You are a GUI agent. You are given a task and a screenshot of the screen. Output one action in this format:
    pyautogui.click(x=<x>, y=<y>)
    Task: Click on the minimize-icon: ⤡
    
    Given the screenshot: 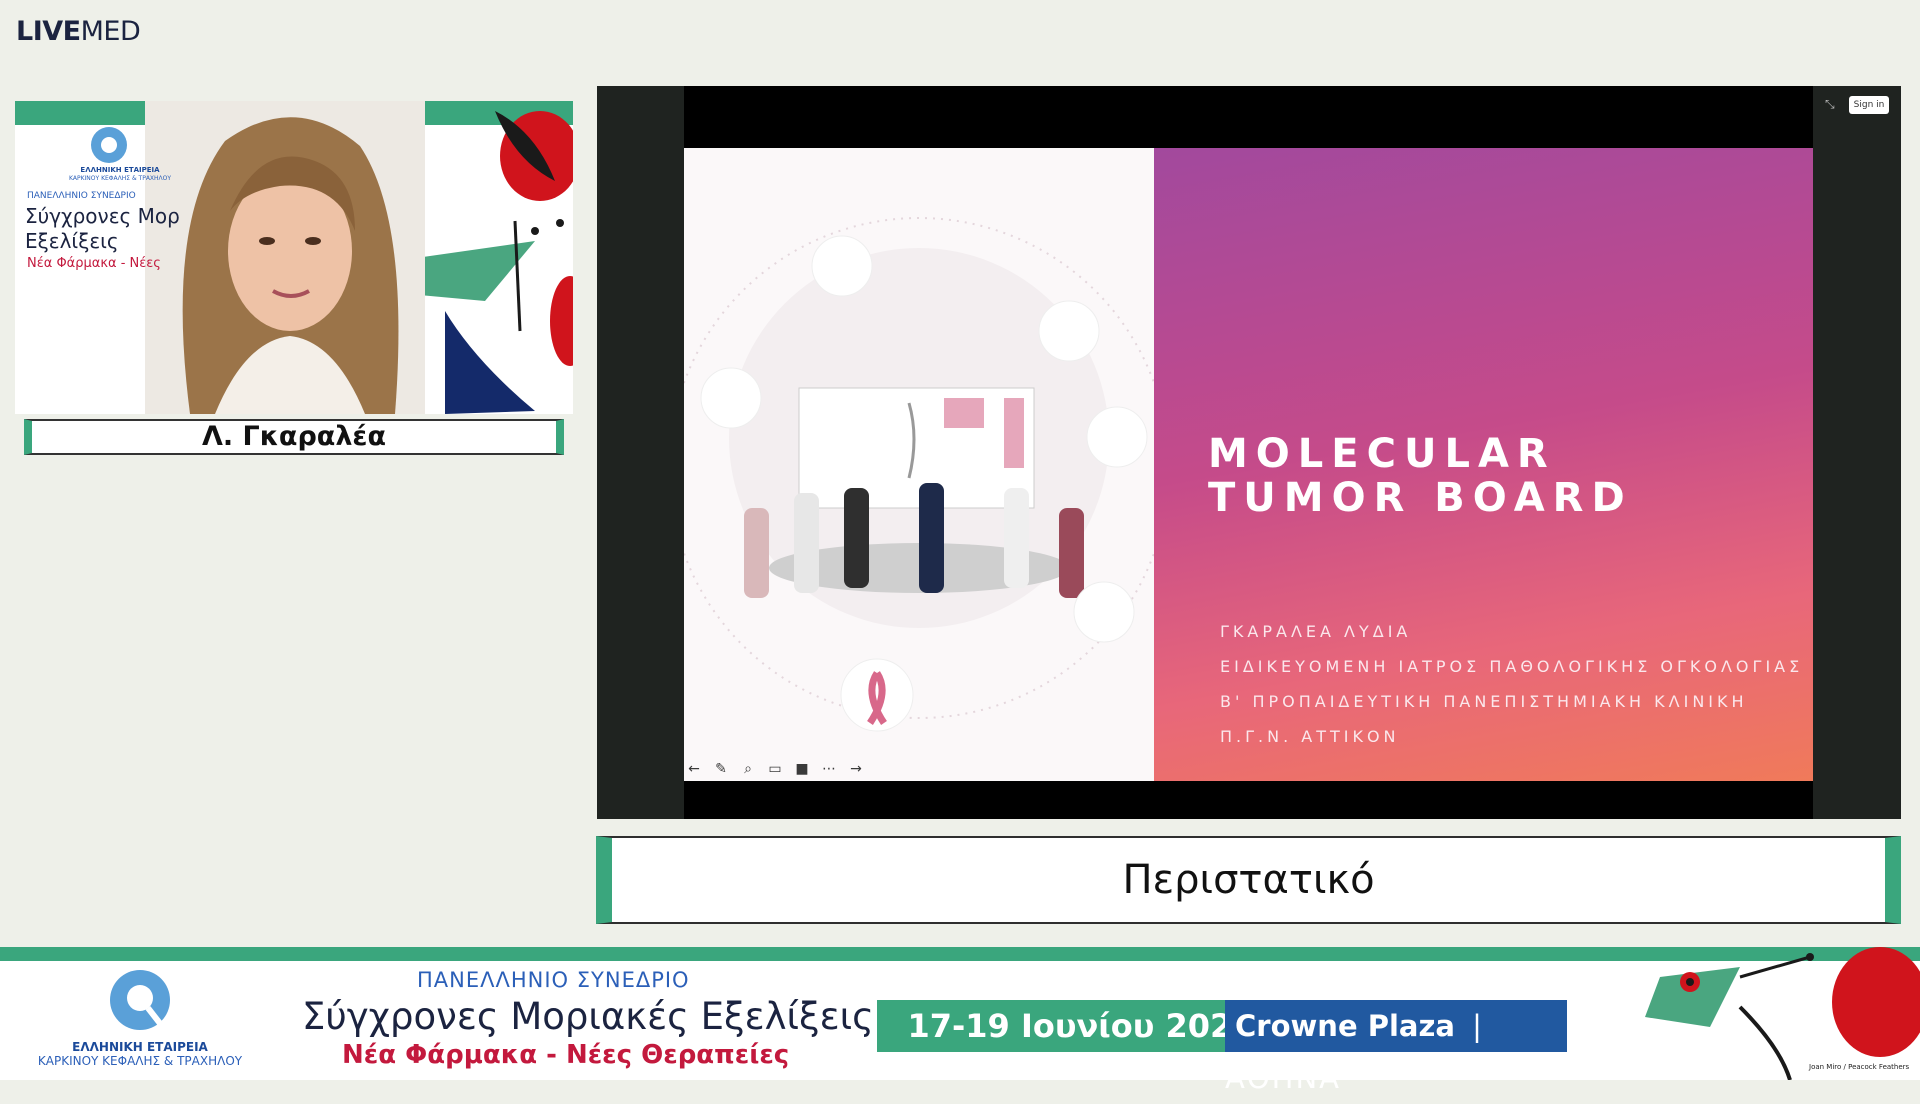 What is the action you would take?
    pyautogui.click(x=1830, y=104)
    